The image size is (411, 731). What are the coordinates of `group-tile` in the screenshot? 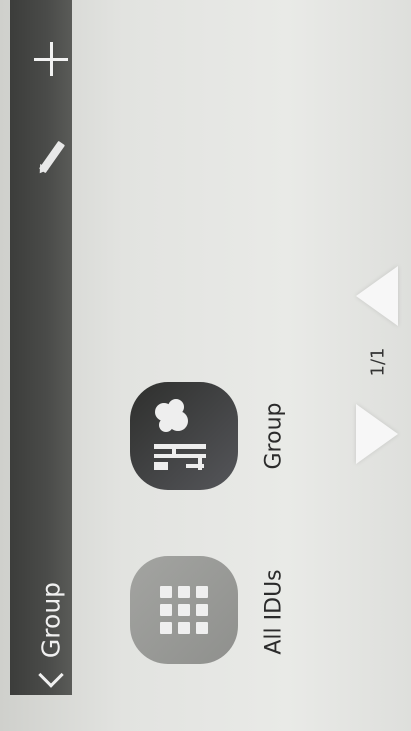 It's located at (184, 436).